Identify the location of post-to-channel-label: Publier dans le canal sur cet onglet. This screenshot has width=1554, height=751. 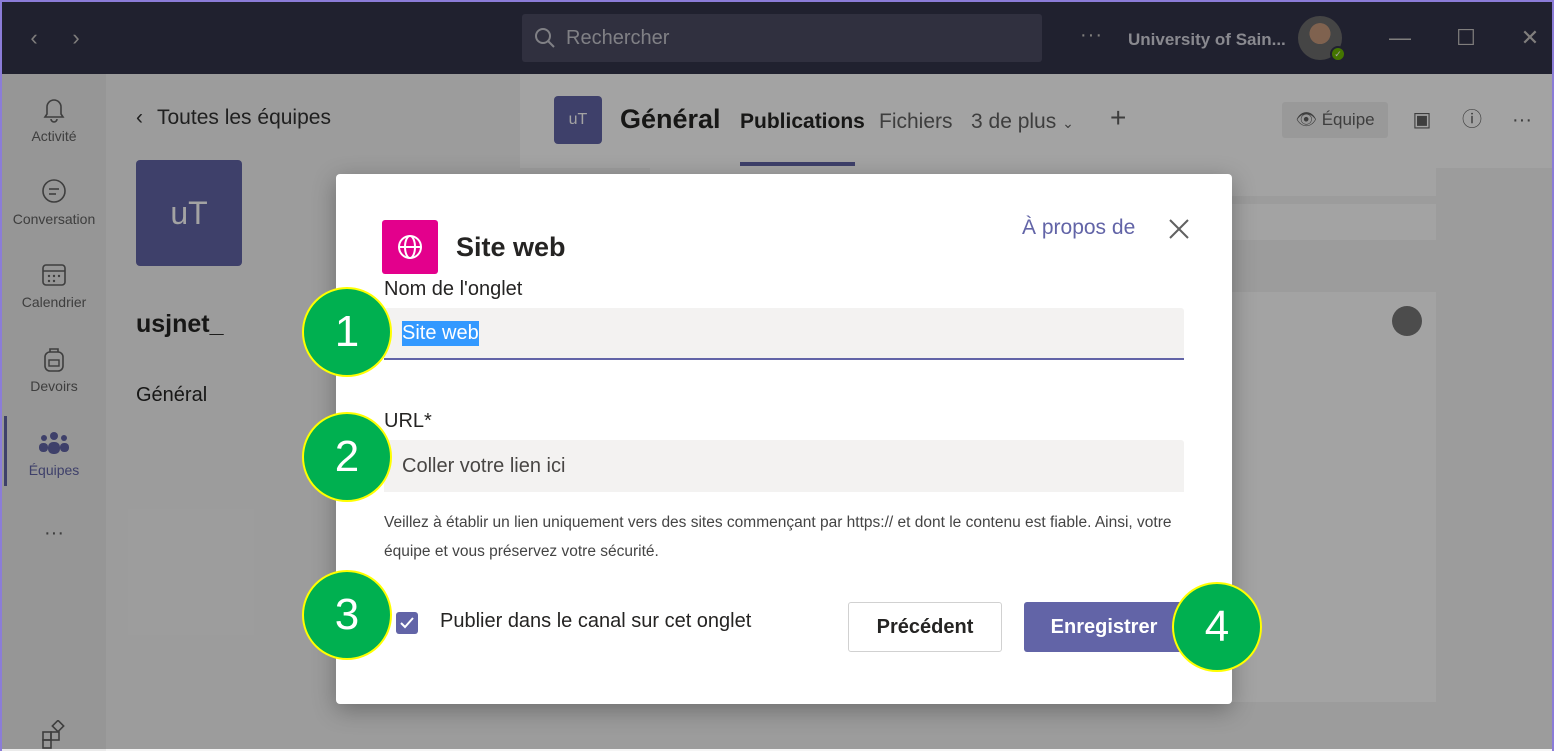
(595, 621).